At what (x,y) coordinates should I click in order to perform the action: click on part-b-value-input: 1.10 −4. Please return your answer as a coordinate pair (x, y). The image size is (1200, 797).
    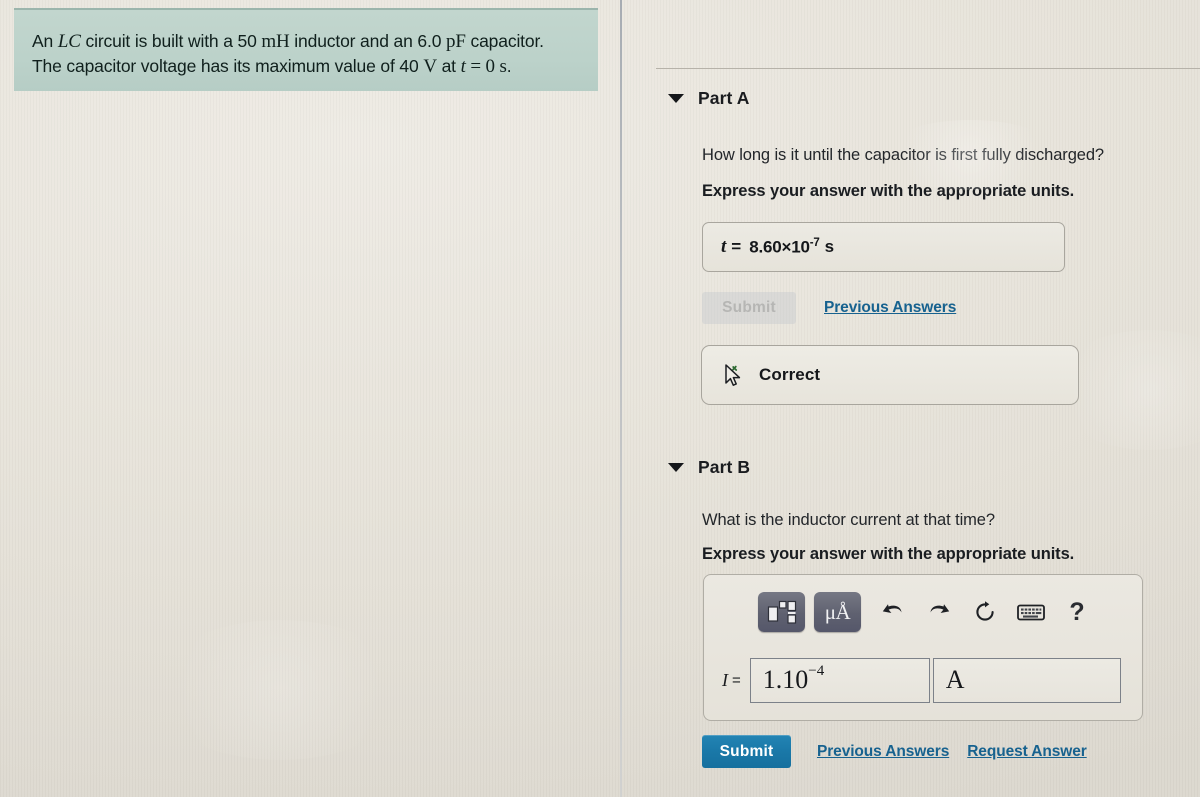
    Looking at the image, I should click on (839, 680).